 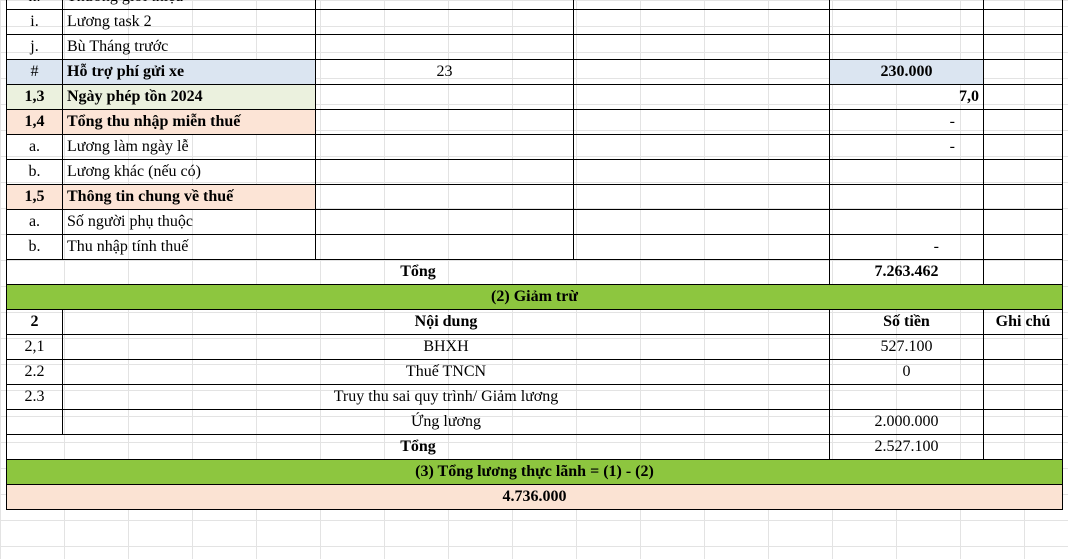 What do you see at coordinates (34, 47) in the screenshot?
I see `row-no: j.` at bounding box center [34, 47].